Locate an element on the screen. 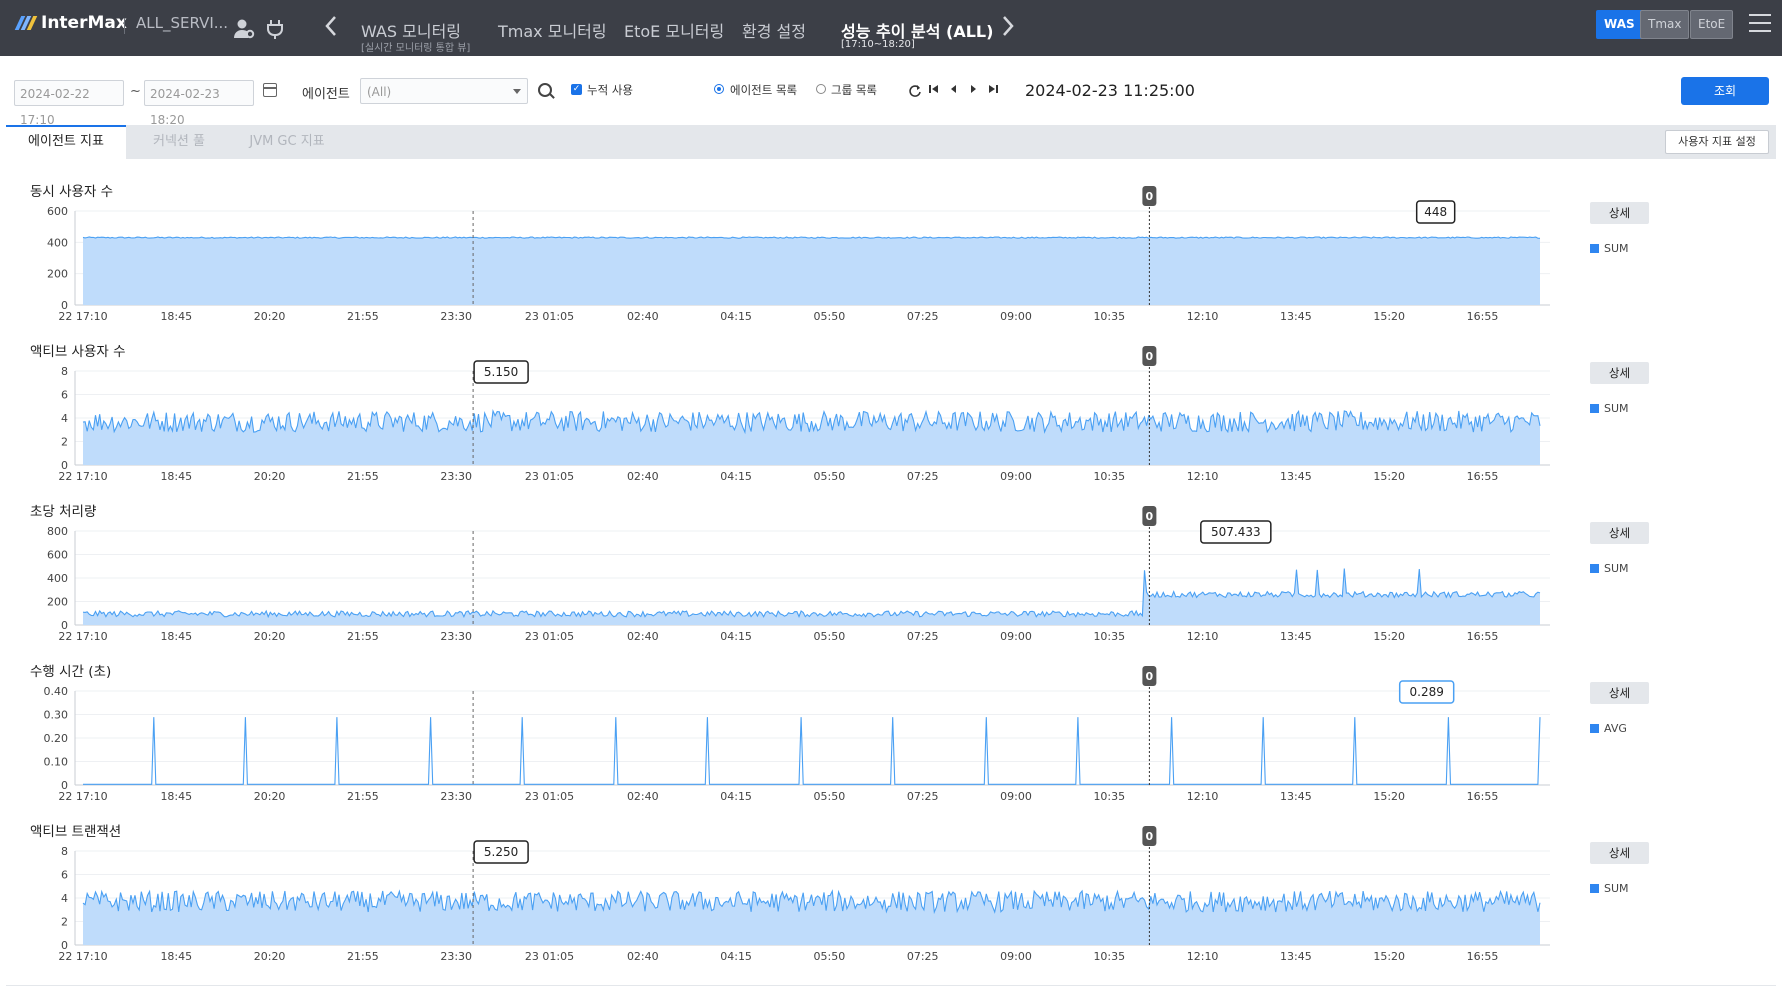  panel-title-1: 액티브 사용자 수 is located at coordinates (78, 352).